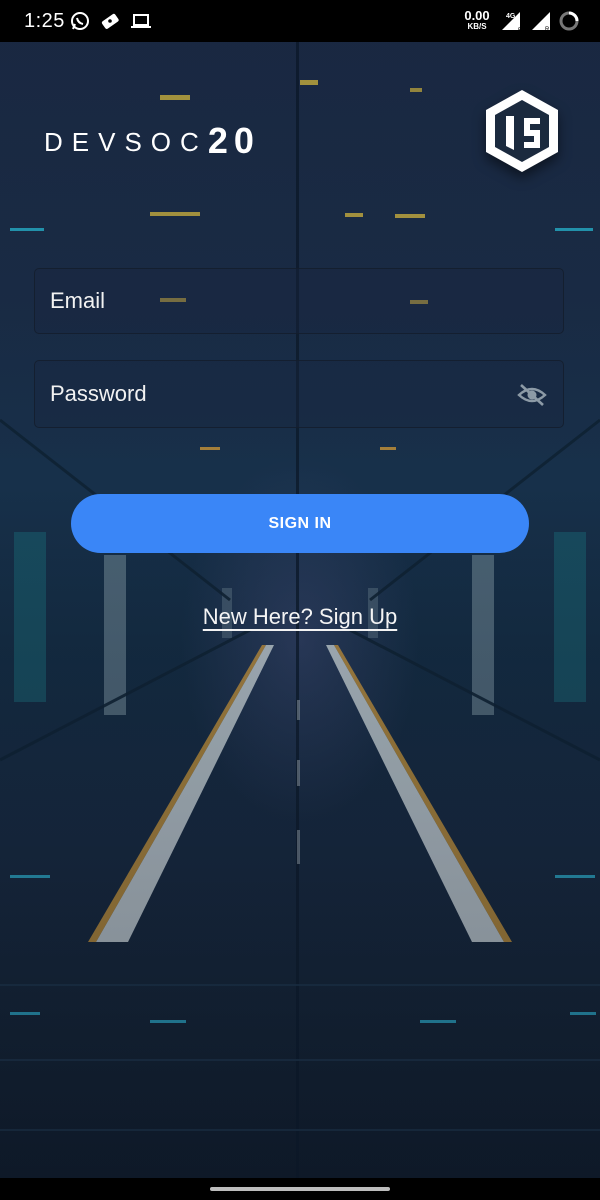 The image size is (600, 1200). I want to click on wifi-signal-icon: R, so click(541, 23).